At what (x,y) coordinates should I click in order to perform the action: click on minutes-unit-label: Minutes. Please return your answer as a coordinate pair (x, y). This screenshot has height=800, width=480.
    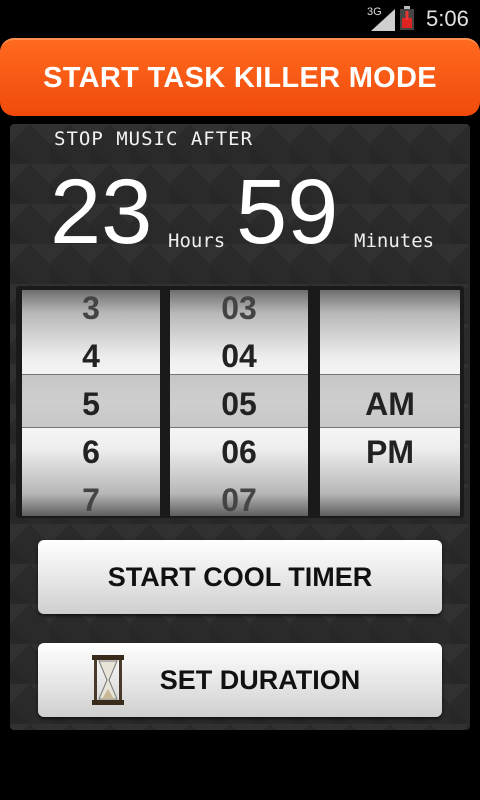
    Looking at the image, I should click on (394, 241).